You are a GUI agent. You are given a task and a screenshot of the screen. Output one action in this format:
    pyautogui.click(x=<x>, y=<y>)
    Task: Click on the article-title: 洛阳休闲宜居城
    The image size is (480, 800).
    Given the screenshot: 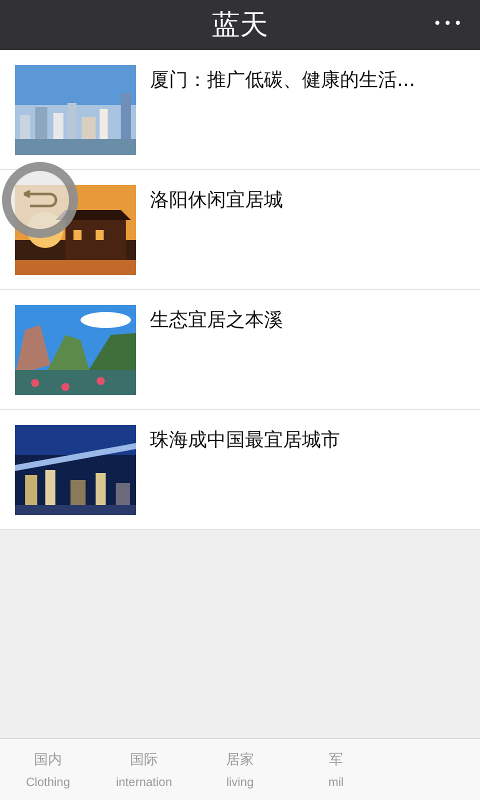 What is the action you would take?
    pyautogui.click(x=216, y=200)
    